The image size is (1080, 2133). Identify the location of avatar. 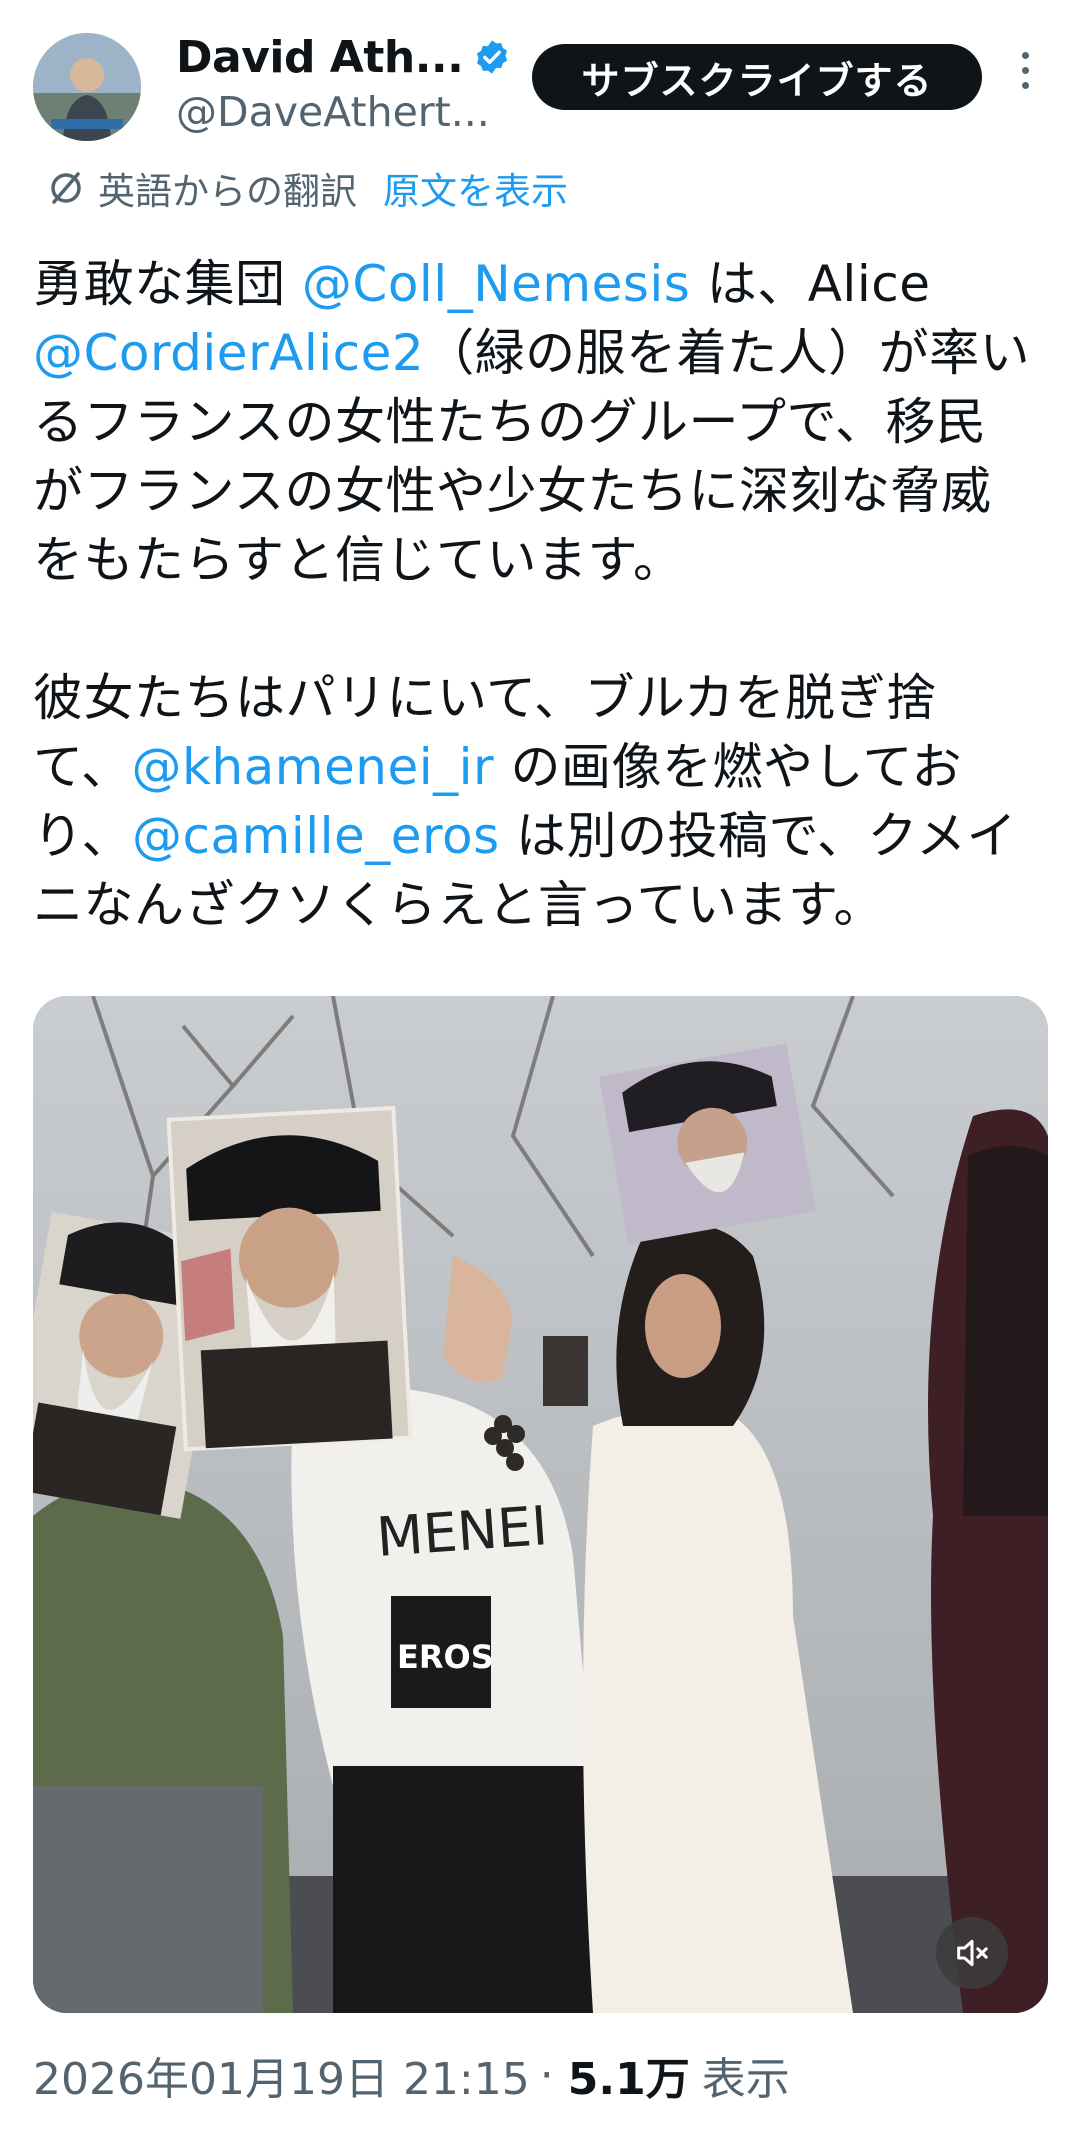
(87, 87).